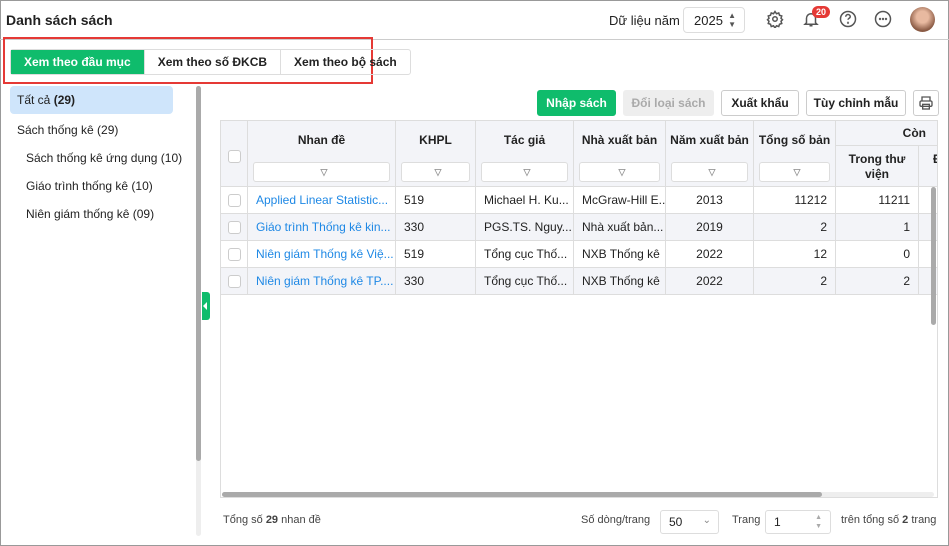 The width and height of the screenshot is (949, 546). What do you see at coordinates (883, 19) in the screenshot?
I see `more-icon` at bounding box center [883, 19].